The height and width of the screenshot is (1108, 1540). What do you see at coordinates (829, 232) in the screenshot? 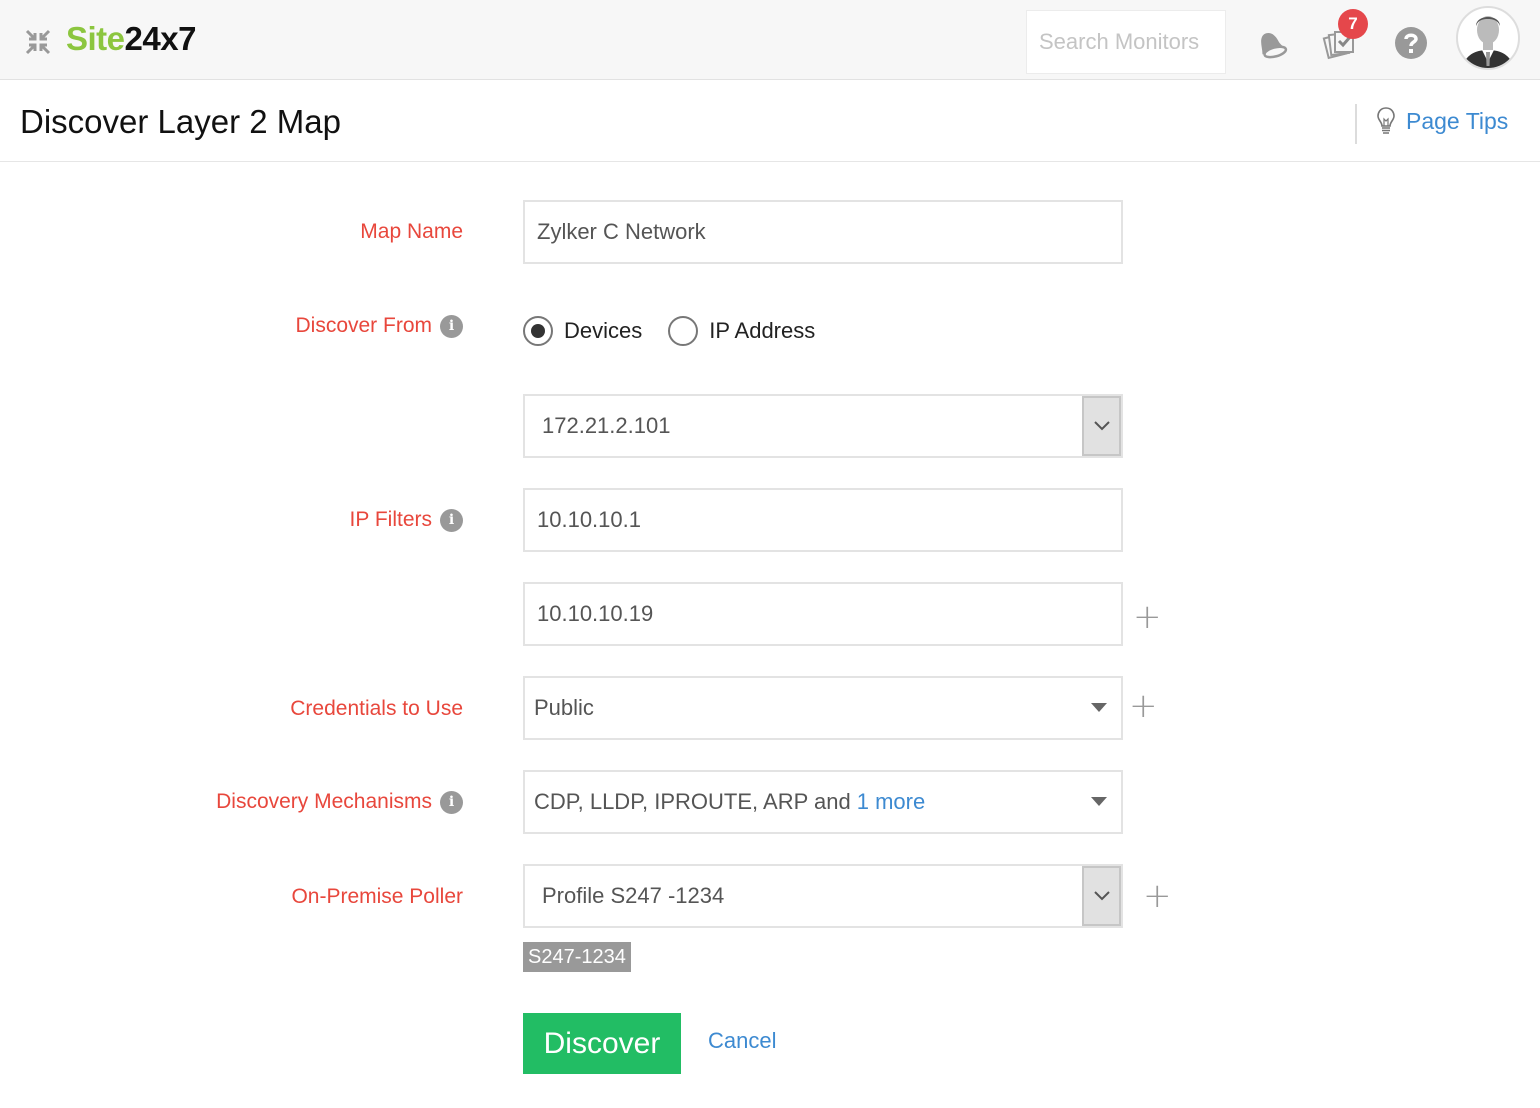
I see `map-name-input` at bounding box center [829, 232].